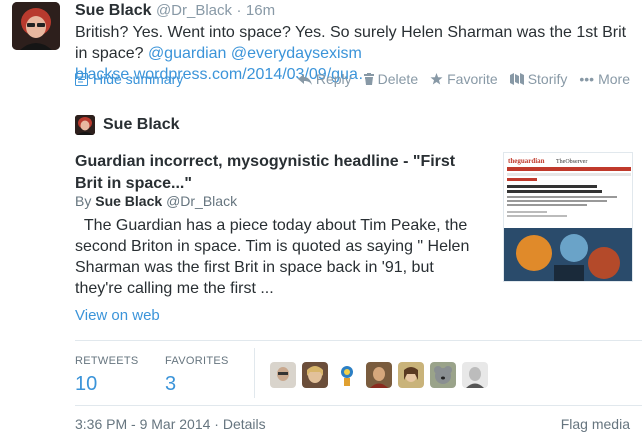 The width and height of the screenshot is (642, 436). I want to click on reply-icon, so click(304, 79).